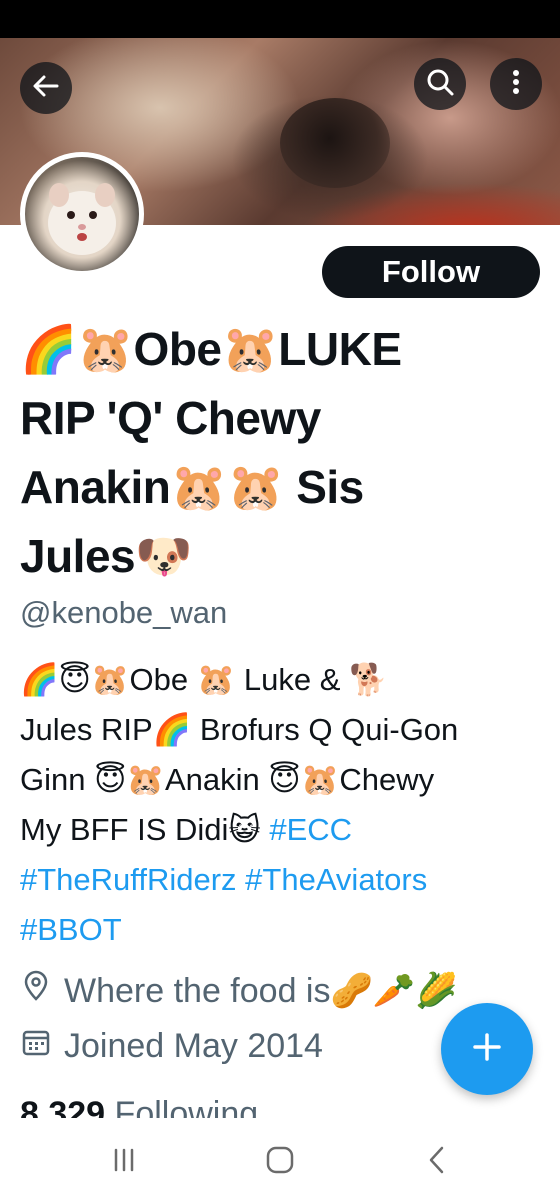 Image resolution: width=560 pixels, height=1200 pixels. I want to click on system-back-button, so click(438, 1162).